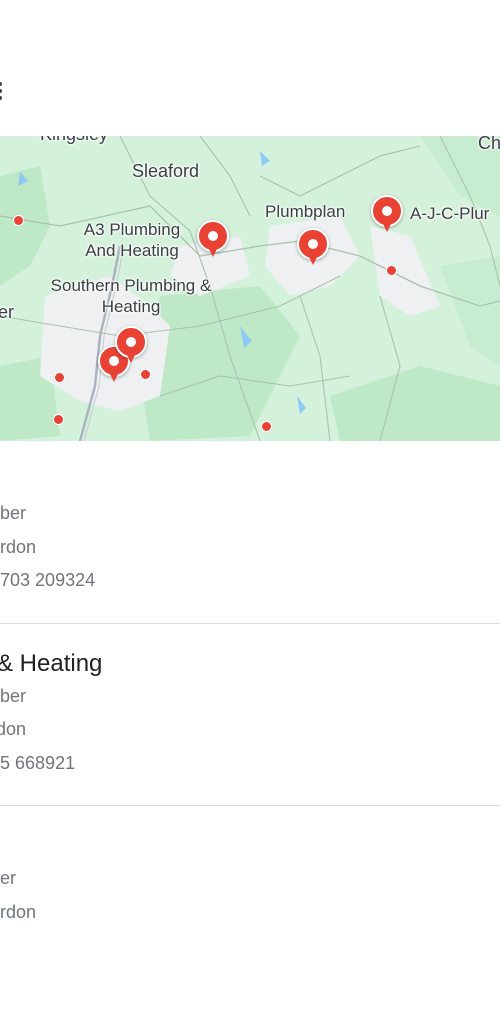 This screenshot has height=1024, width=500. Describe the element at coordinates (6, 92) in the screenshot. I see `more-vert-icon` at that location.